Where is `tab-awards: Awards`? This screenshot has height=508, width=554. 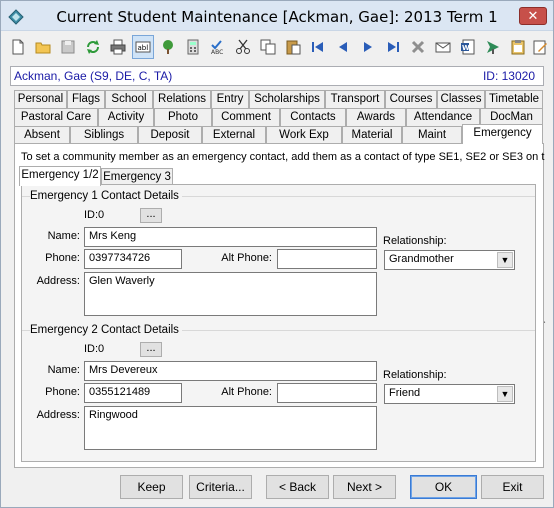
tab-awards: Awards is located at coordinates (376, 117).